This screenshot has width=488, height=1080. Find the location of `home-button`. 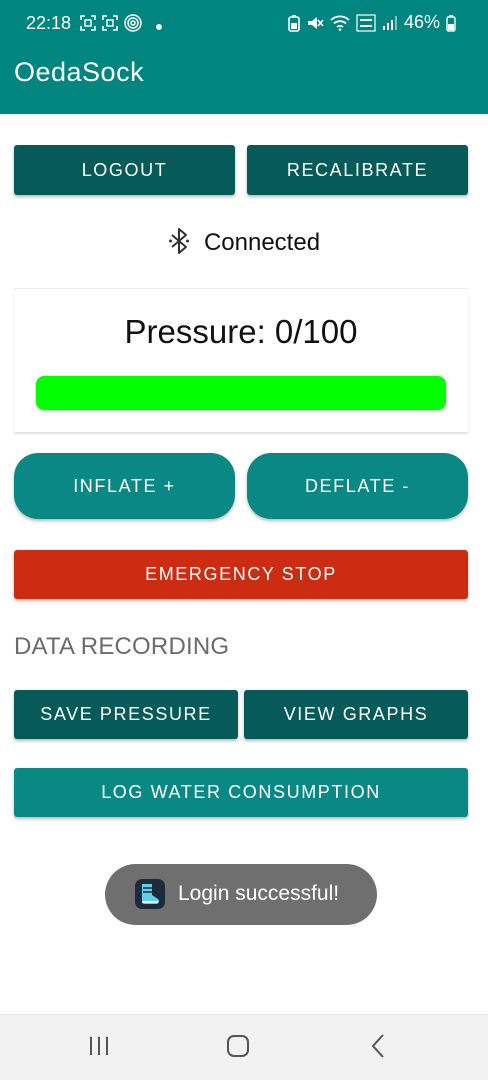

home-button is located at coordinates (238, 1048).